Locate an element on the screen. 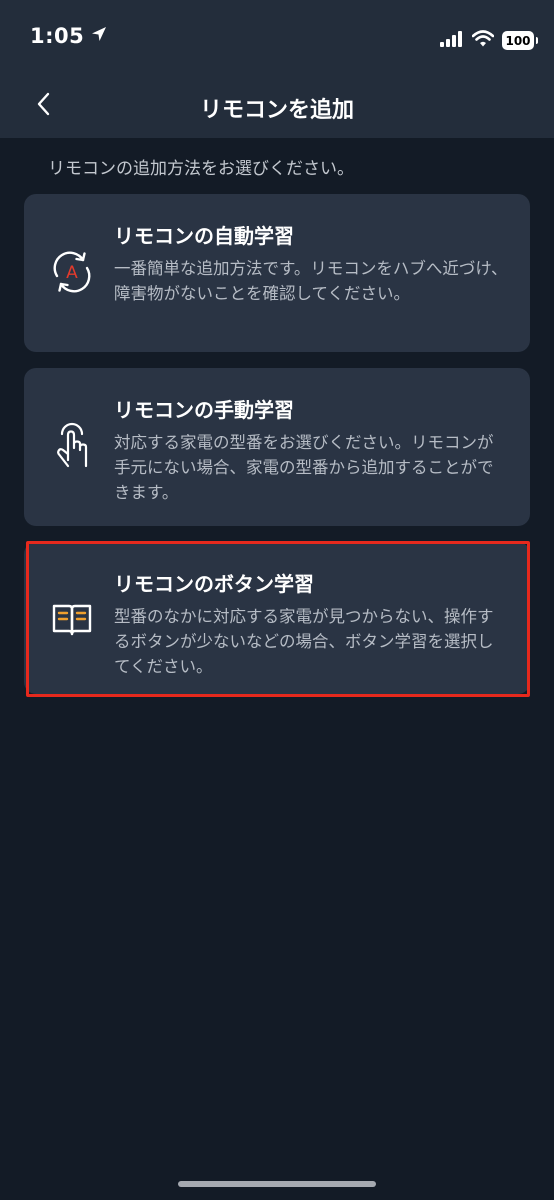 The width and height of the screenshot is (554, 1200). open-book-icon is located at coordinates (72, 620).